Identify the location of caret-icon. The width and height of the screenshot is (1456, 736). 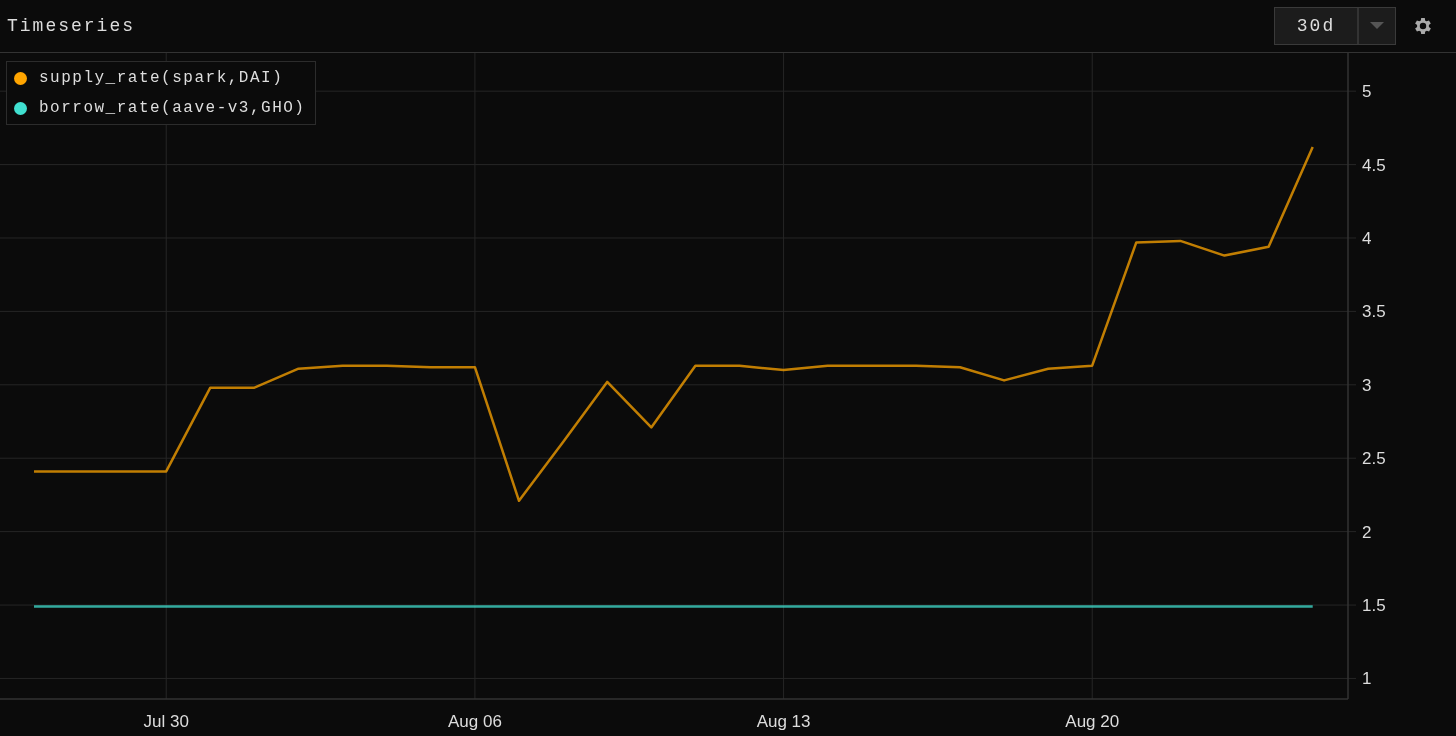
(1377, 26).